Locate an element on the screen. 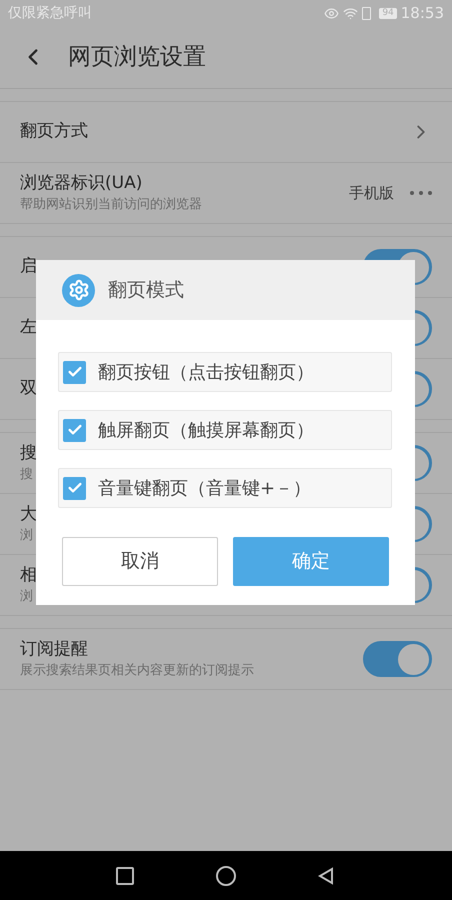 Image resolution: width=452 pixels, height=900 pixels. option-label: 音量键翻页（音量键+－） is located at coordinates (205, 488).